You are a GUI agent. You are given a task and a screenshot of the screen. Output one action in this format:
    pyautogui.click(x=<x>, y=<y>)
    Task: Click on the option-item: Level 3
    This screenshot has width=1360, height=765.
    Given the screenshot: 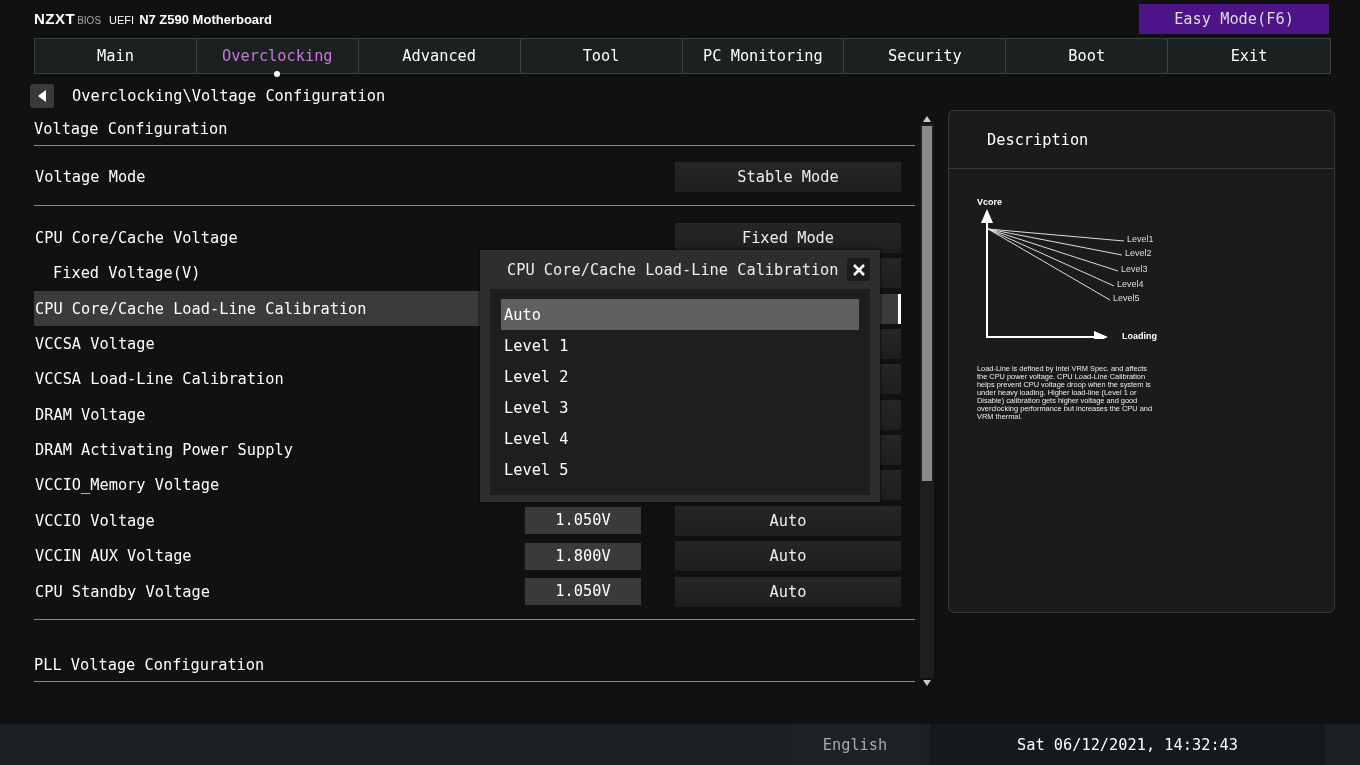 What is the action you would take?
    pyautogui.click(x=680, y=407)
    